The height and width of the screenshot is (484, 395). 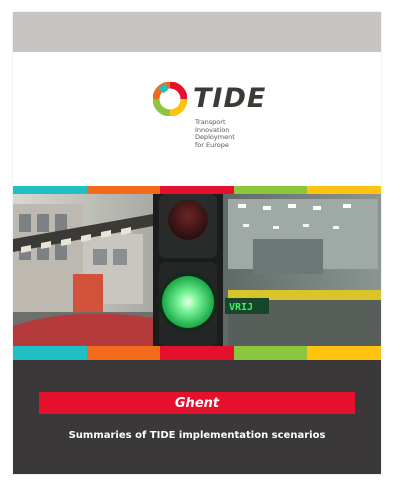 What do you see at coordinates (197, 32) in the screenshot?
I see `top-grey-band` at bounding box center [197, 32].